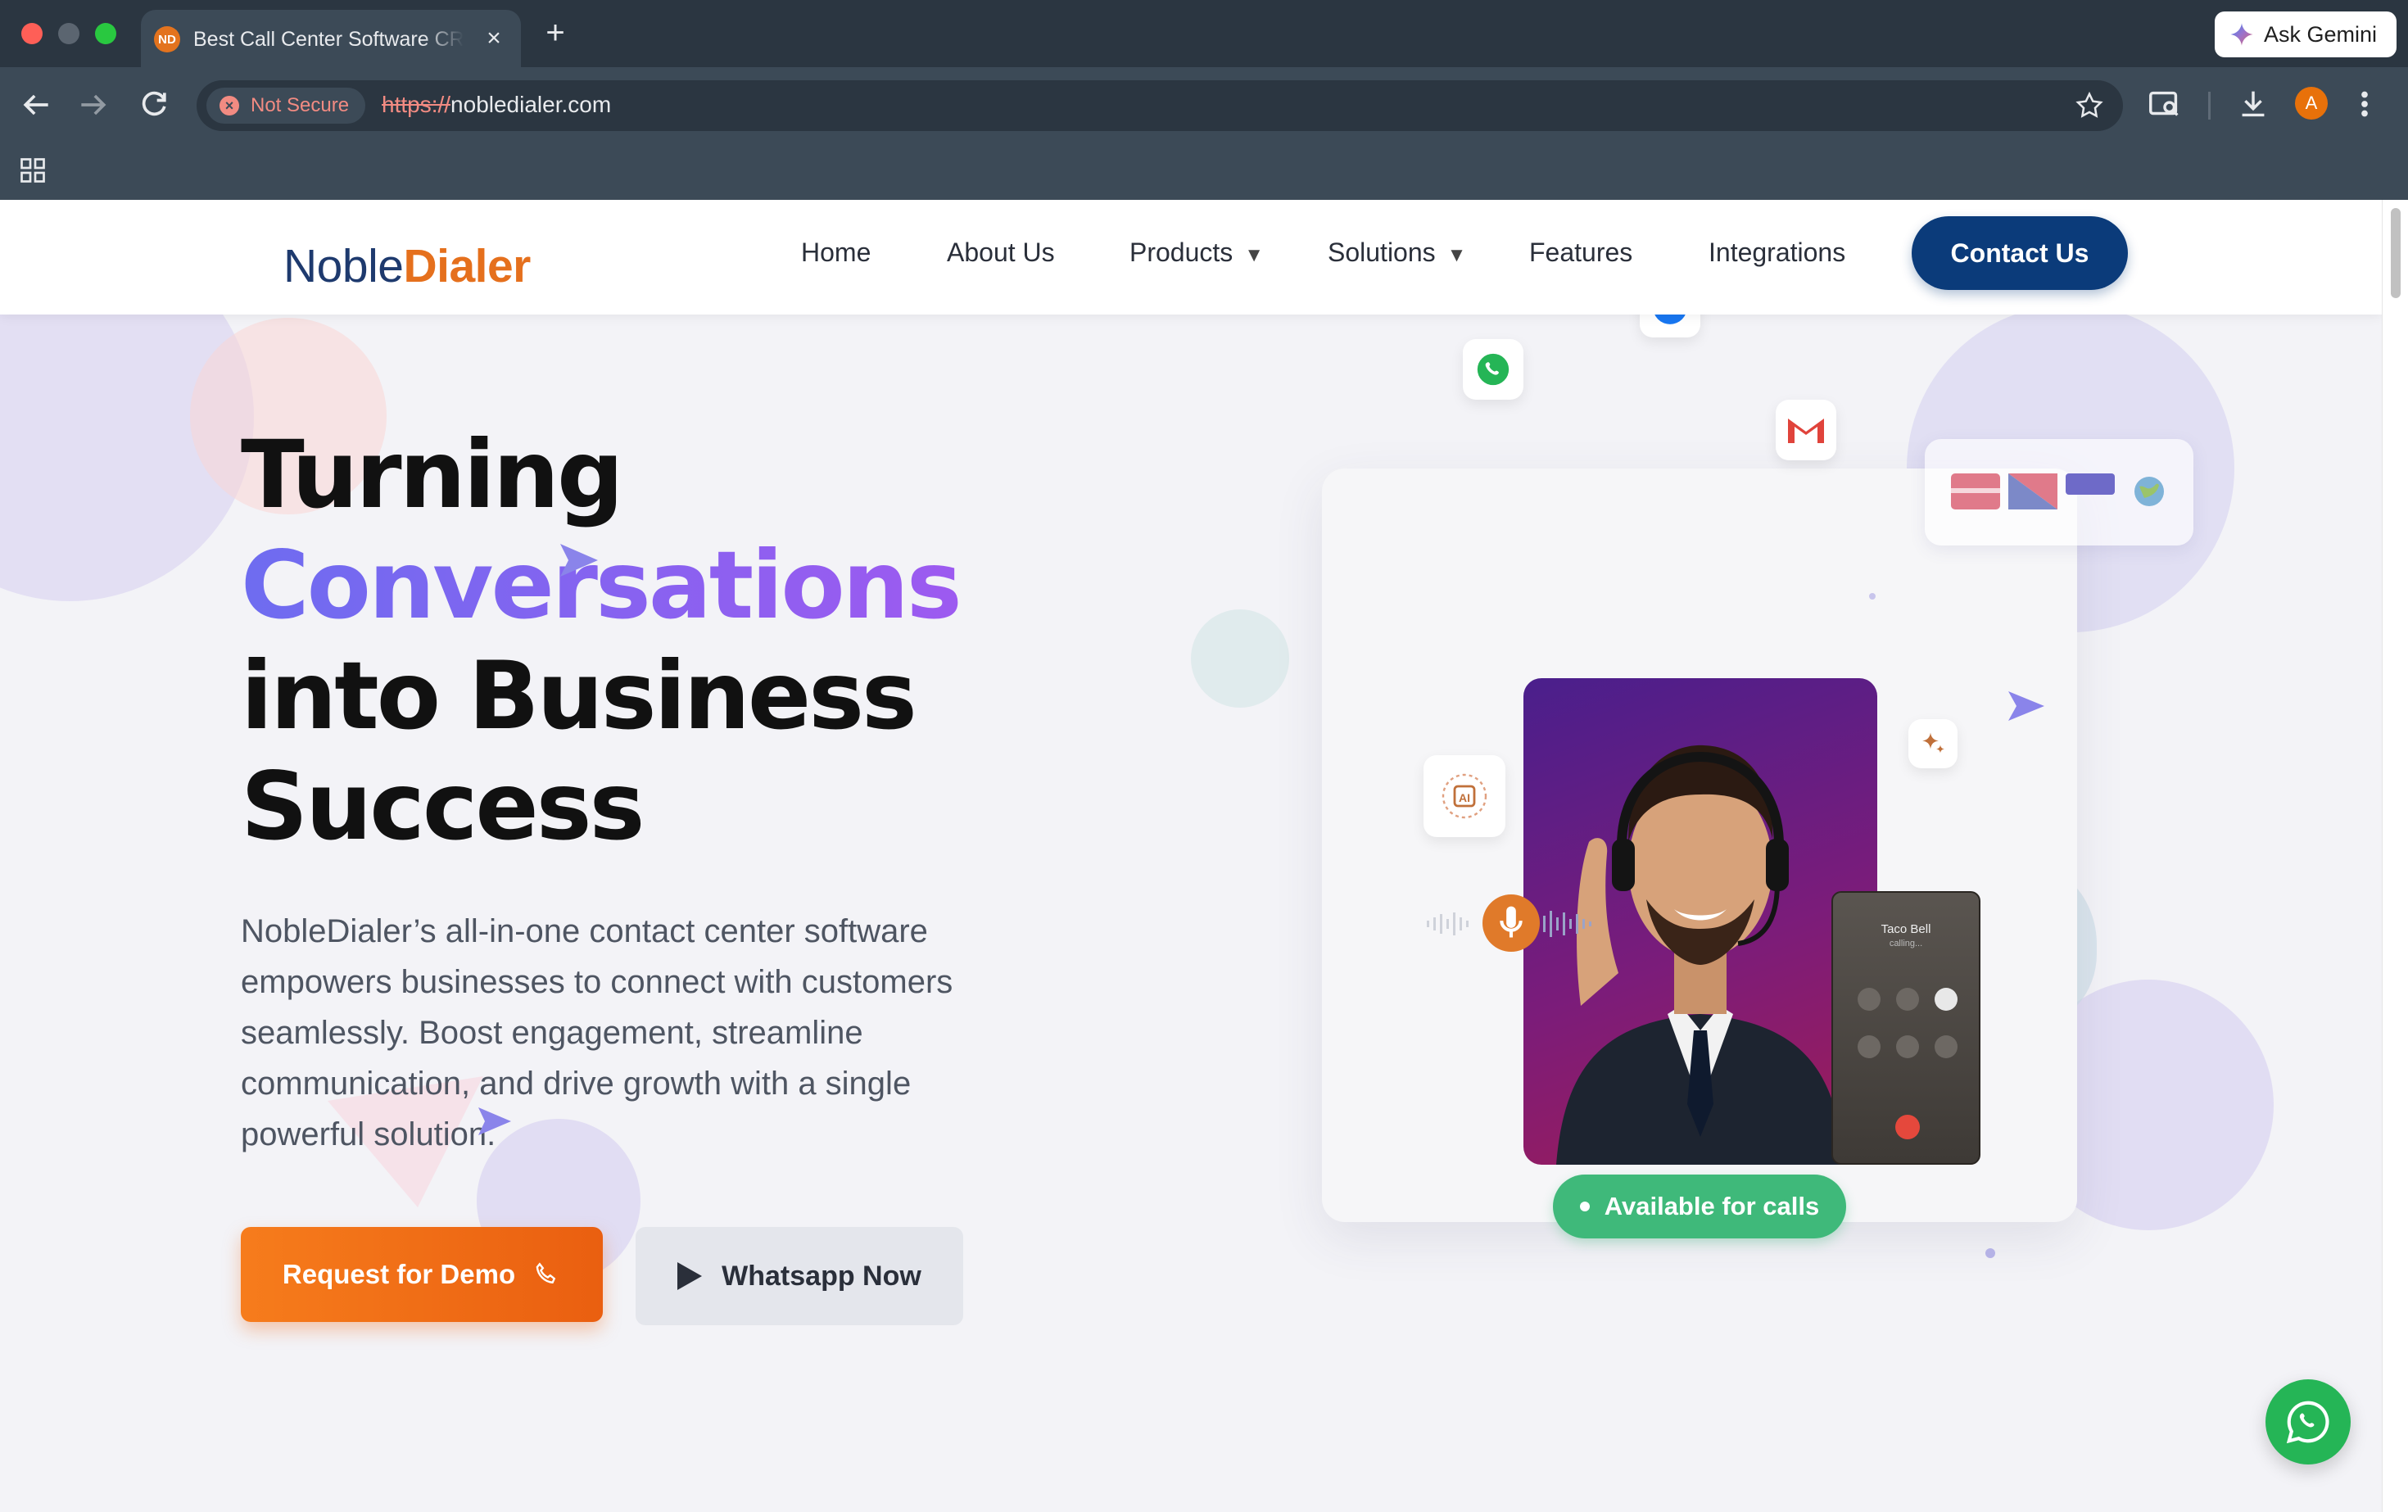  Describe the element at coordinates (2241, 34) in the screenshot. I see `gemini-sparkle-icon` at that location.